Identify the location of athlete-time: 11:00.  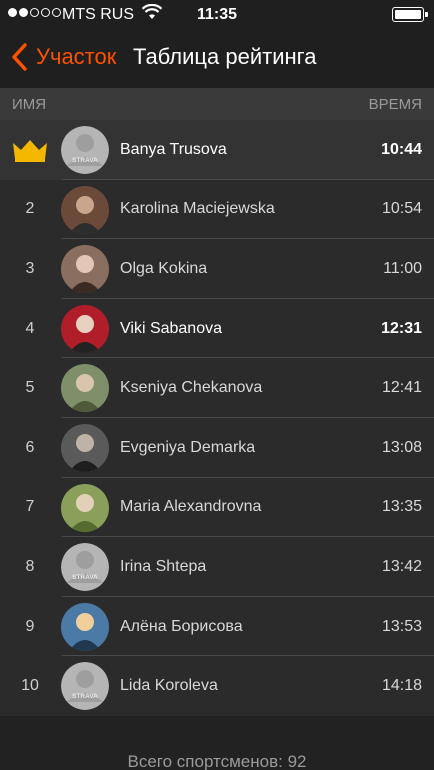
(402, 268).